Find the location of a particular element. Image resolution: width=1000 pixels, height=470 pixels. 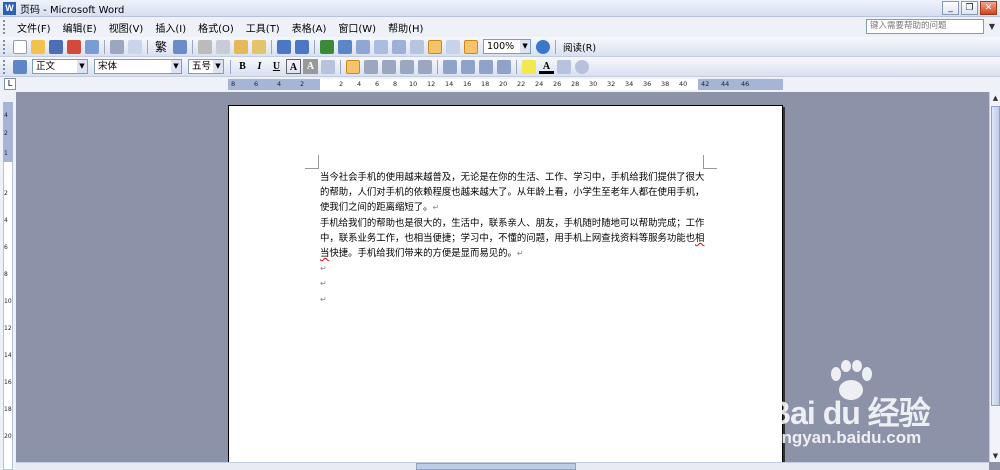

cut-icon is located at coordinates (205, 46).